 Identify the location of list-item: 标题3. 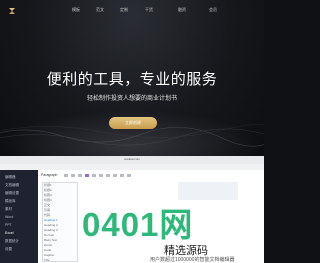
(48, 195).